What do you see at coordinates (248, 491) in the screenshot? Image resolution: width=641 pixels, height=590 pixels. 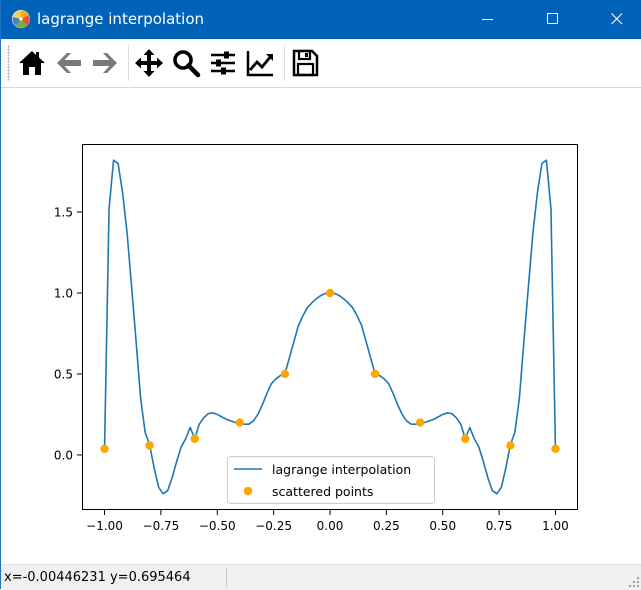 I see `legend-point-swatch` at bounding box center [248, 491].